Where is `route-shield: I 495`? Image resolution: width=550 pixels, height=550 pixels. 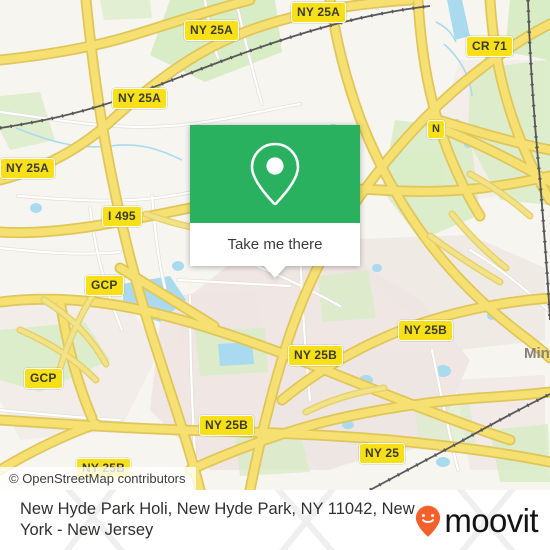 route-shield: I 495 is located at coordinates (122, 216).